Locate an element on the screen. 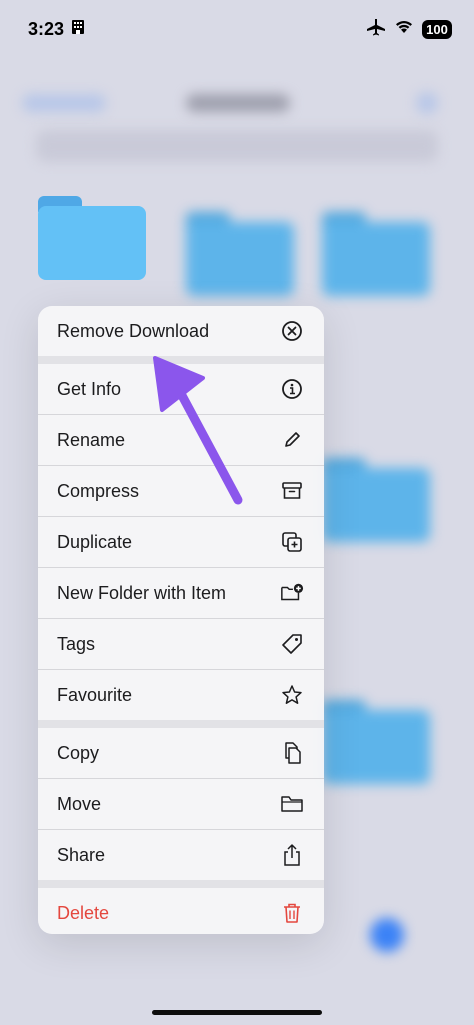 This screenshot has height=1025, width=474. menu-item-label: Copy is located at coordinates (78, 752).